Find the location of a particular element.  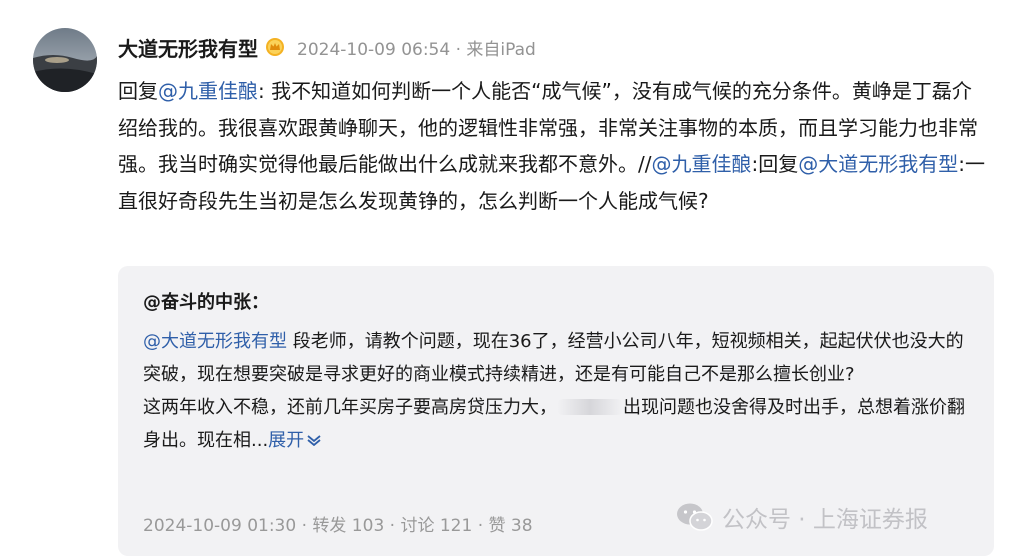

post-meta: 2024-10-09 06:54 · 来自iPad is located at coordinates (416, 49).